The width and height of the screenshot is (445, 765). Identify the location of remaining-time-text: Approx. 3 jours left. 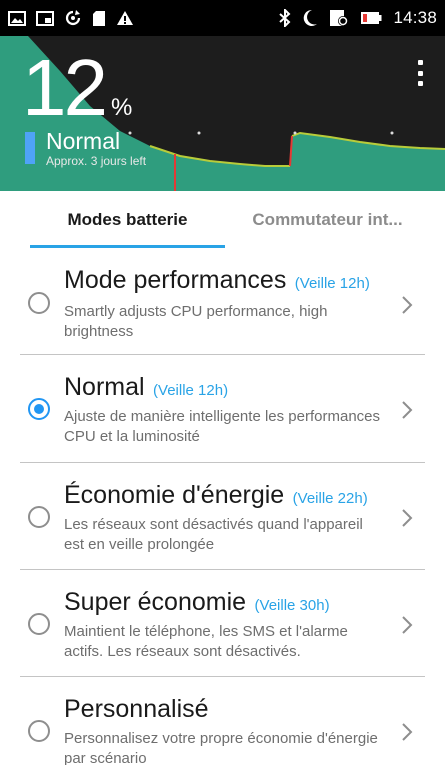
(96, 161).